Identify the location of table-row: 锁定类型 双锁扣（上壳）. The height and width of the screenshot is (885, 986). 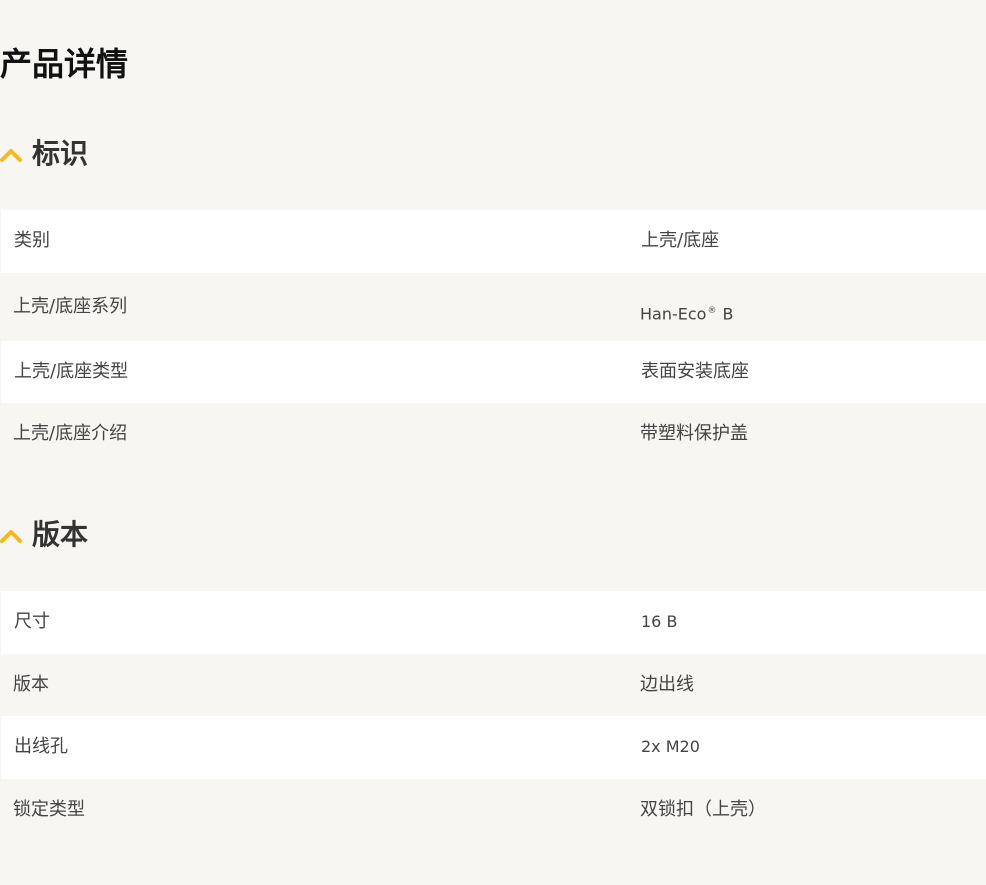
(493, 809).